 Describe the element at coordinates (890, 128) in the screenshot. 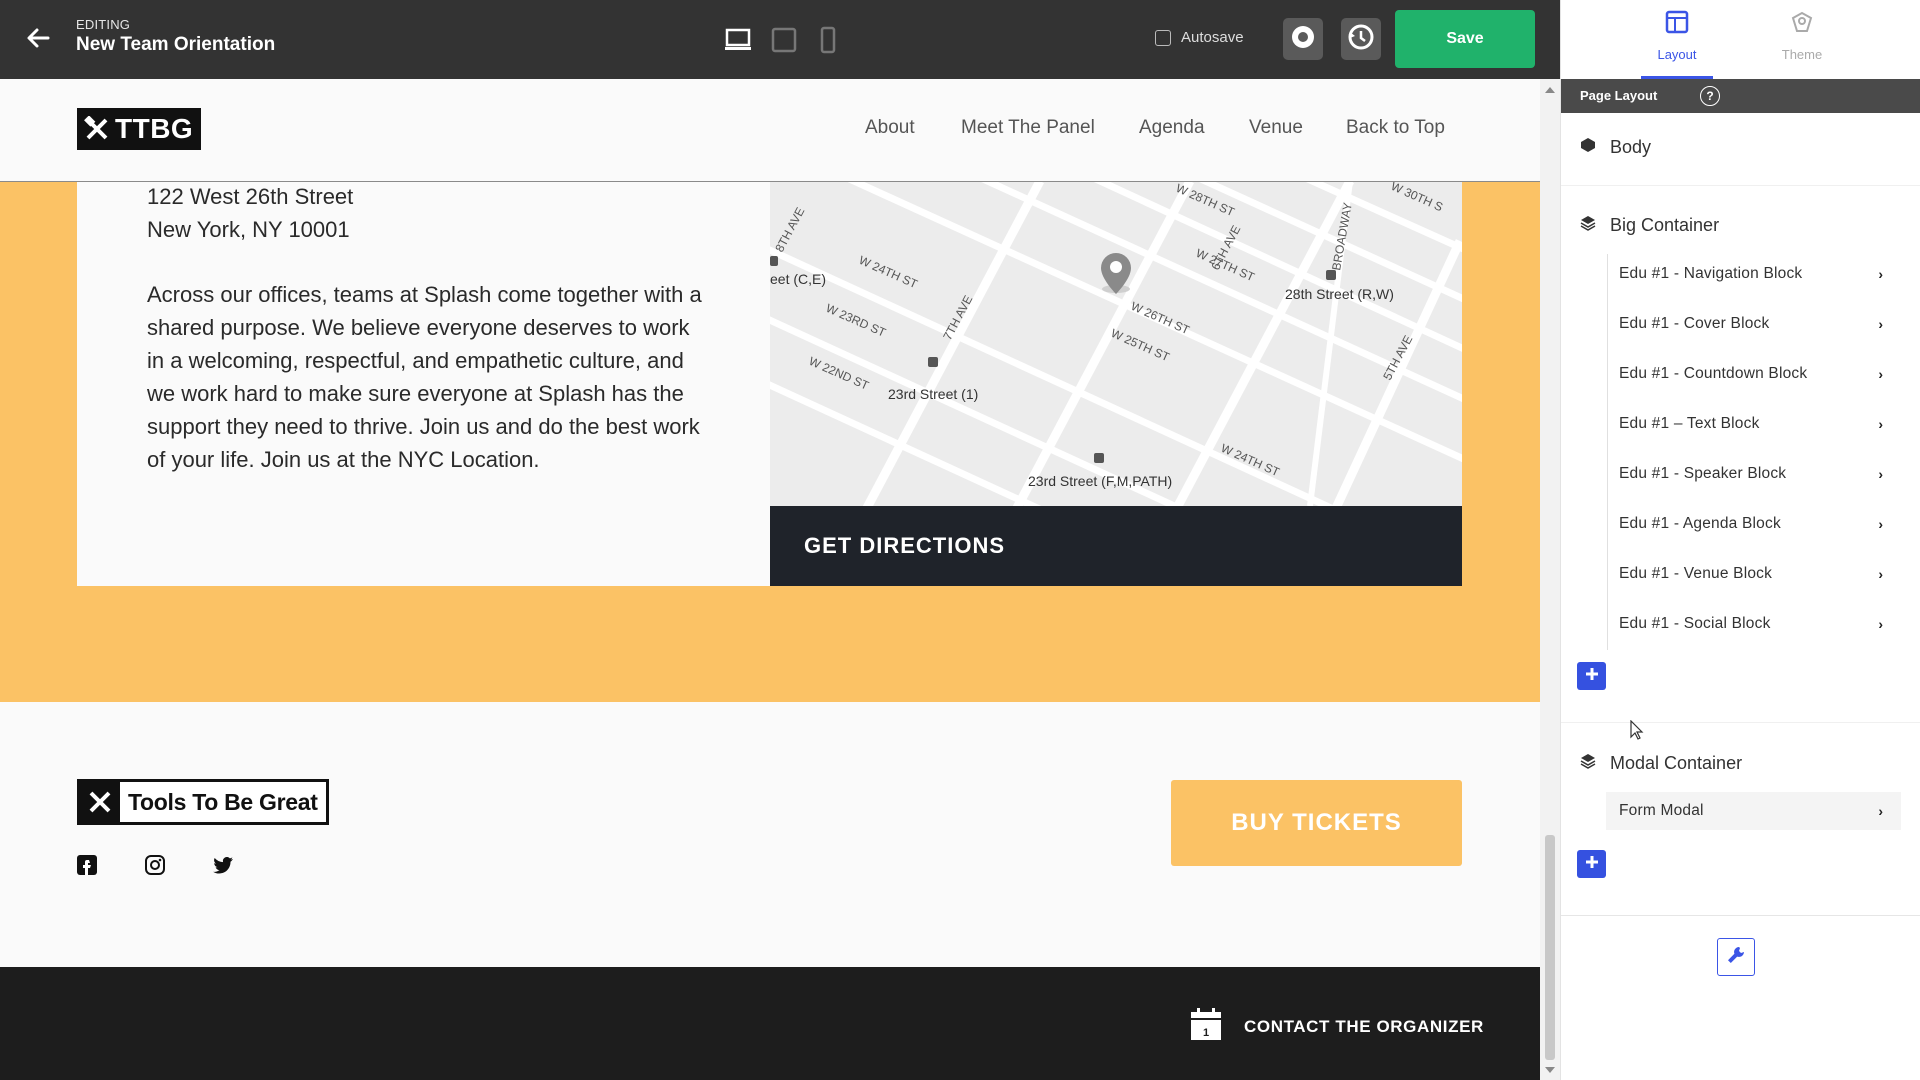

I see `nav-about: About` at that location.